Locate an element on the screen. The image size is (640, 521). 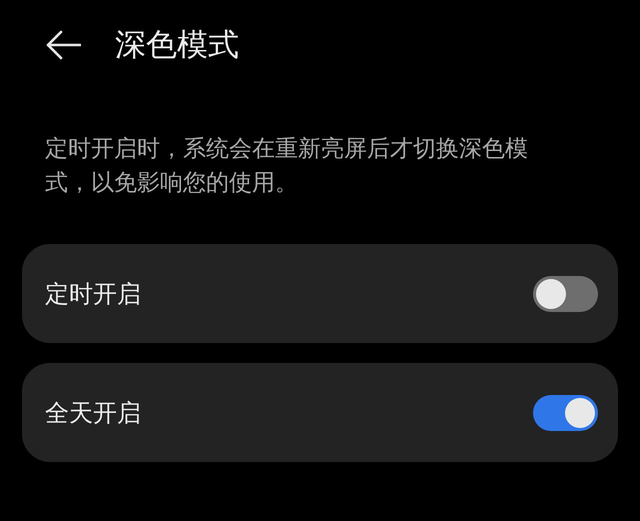
page-title: 深色模式 is located at coordinates (177, 45).